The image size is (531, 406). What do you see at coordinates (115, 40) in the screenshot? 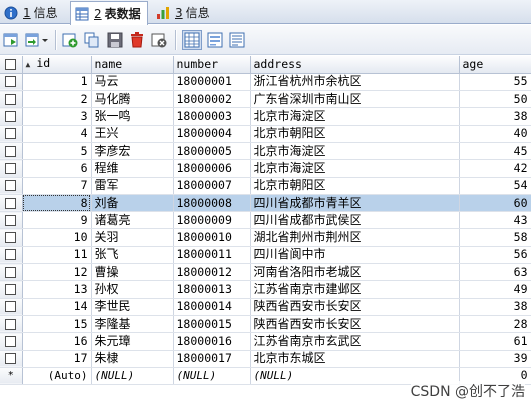
I see `save-icon` at bounding box center [115, 40].